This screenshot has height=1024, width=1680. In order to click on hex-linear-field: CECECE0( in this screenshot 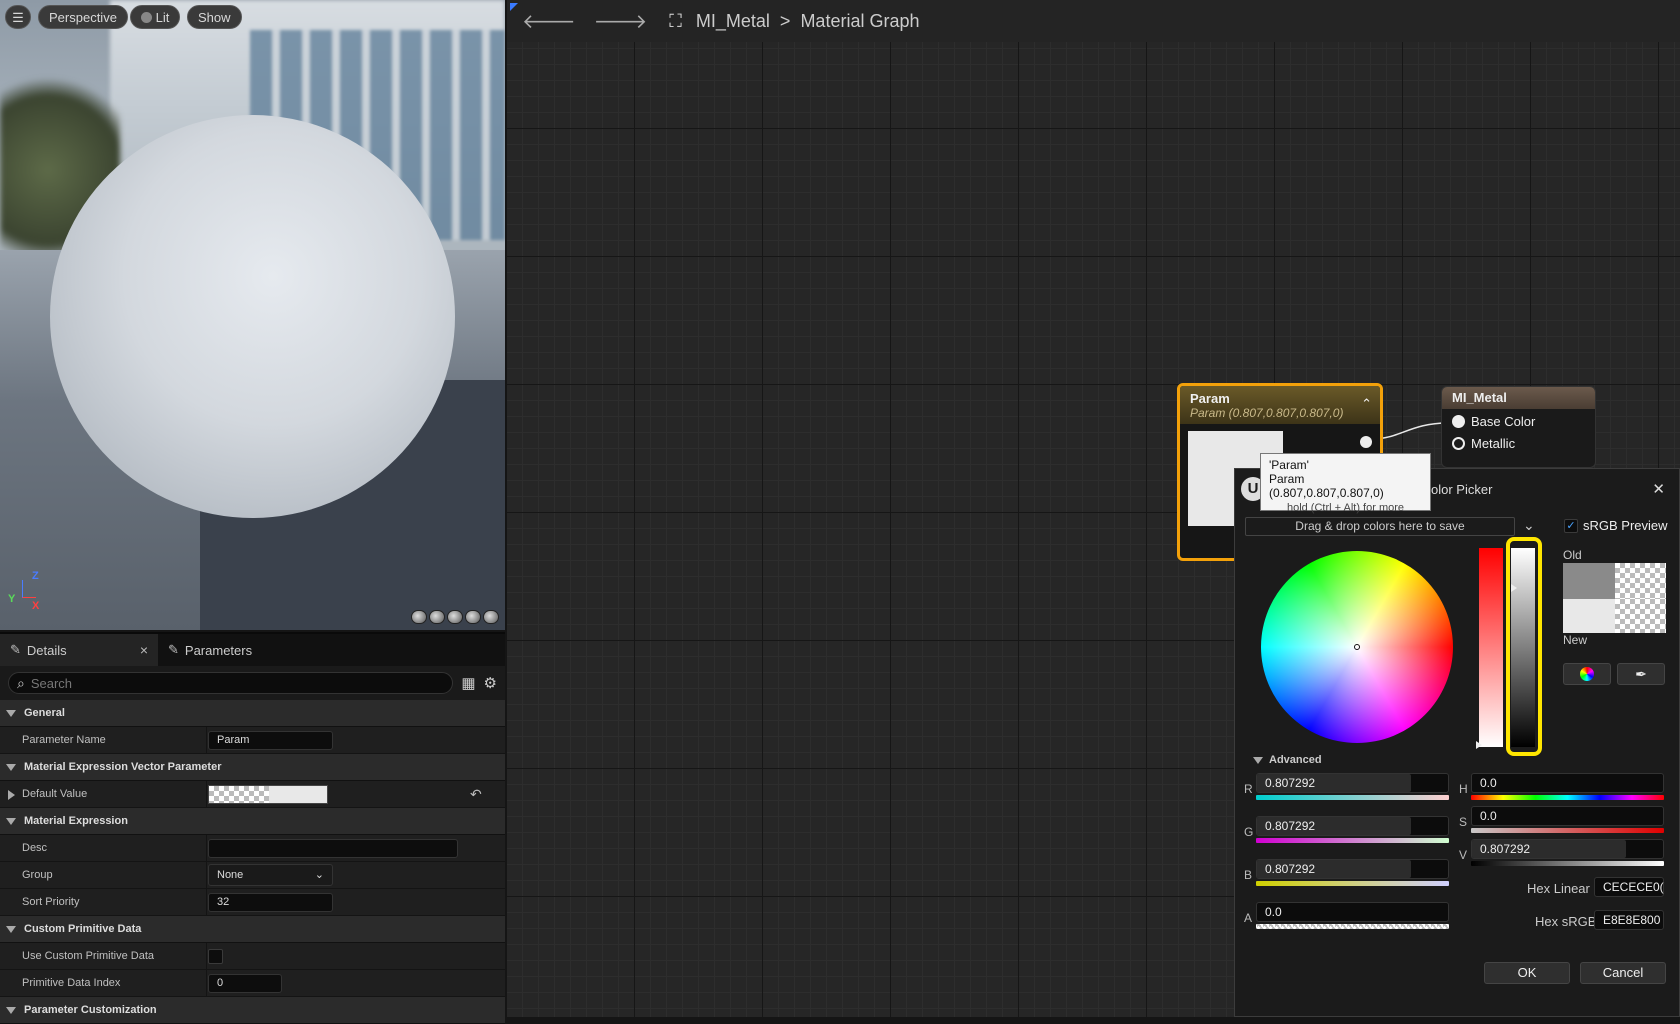, I will do `click(1629, 887)`.